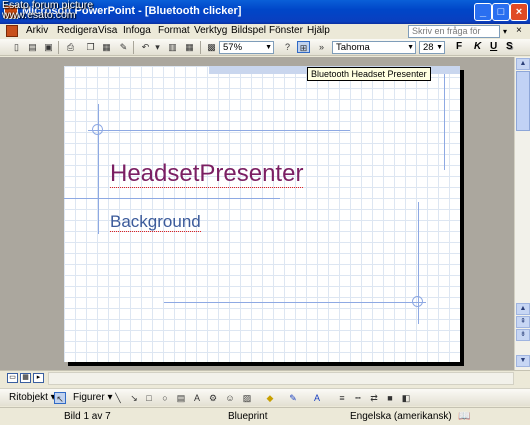  Describe the element at coordinates (70, 47) in the screenshot. I see `print-icon: ⎙` at that location.